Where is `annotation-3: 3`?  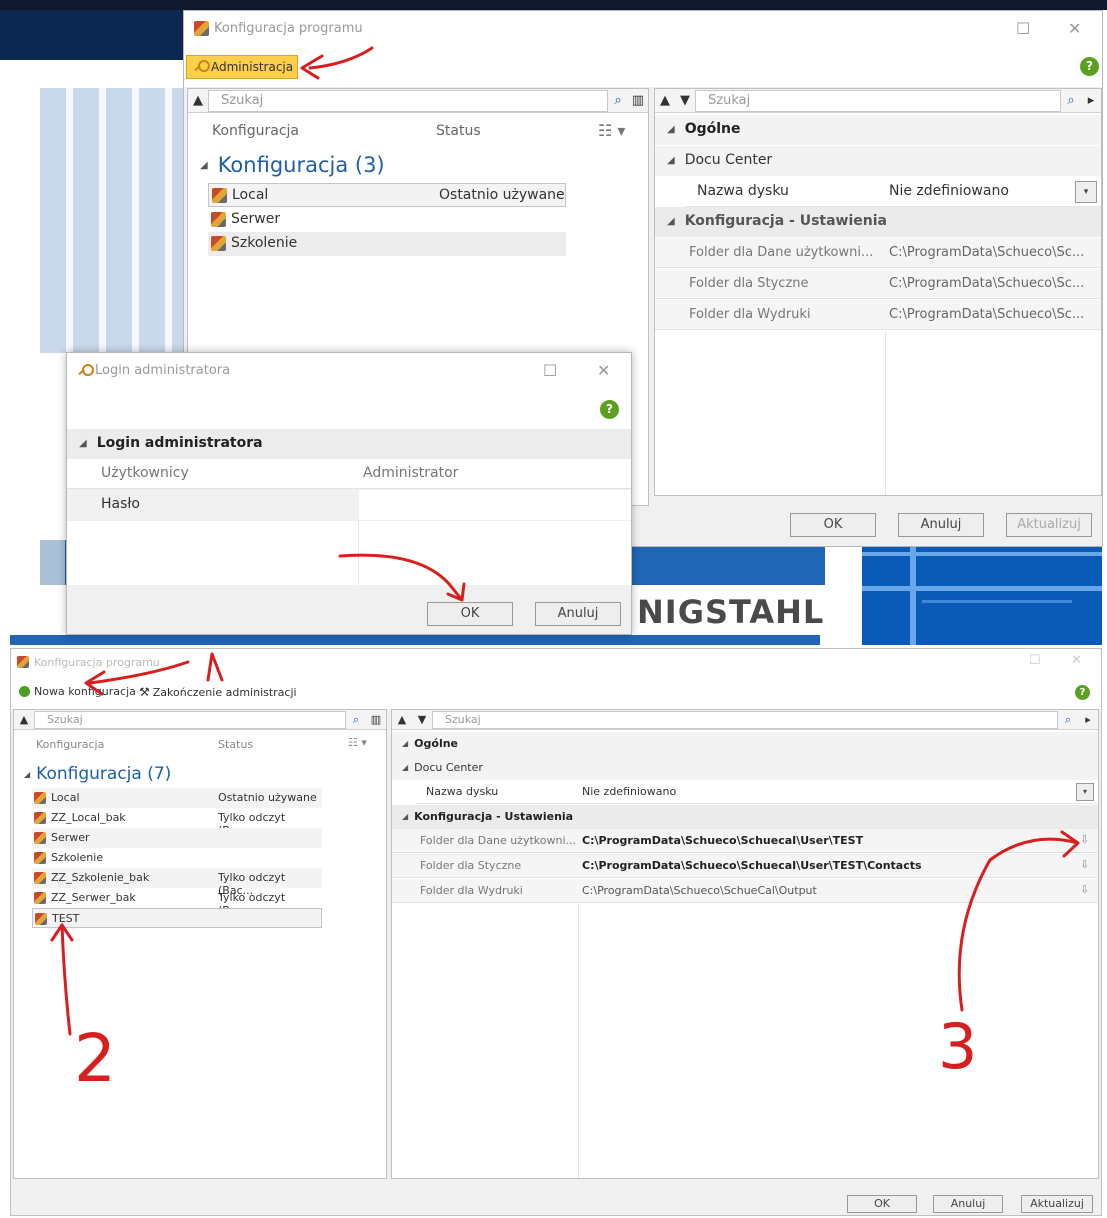
annotation-3: 3 is located at coordinates (958, 1046).